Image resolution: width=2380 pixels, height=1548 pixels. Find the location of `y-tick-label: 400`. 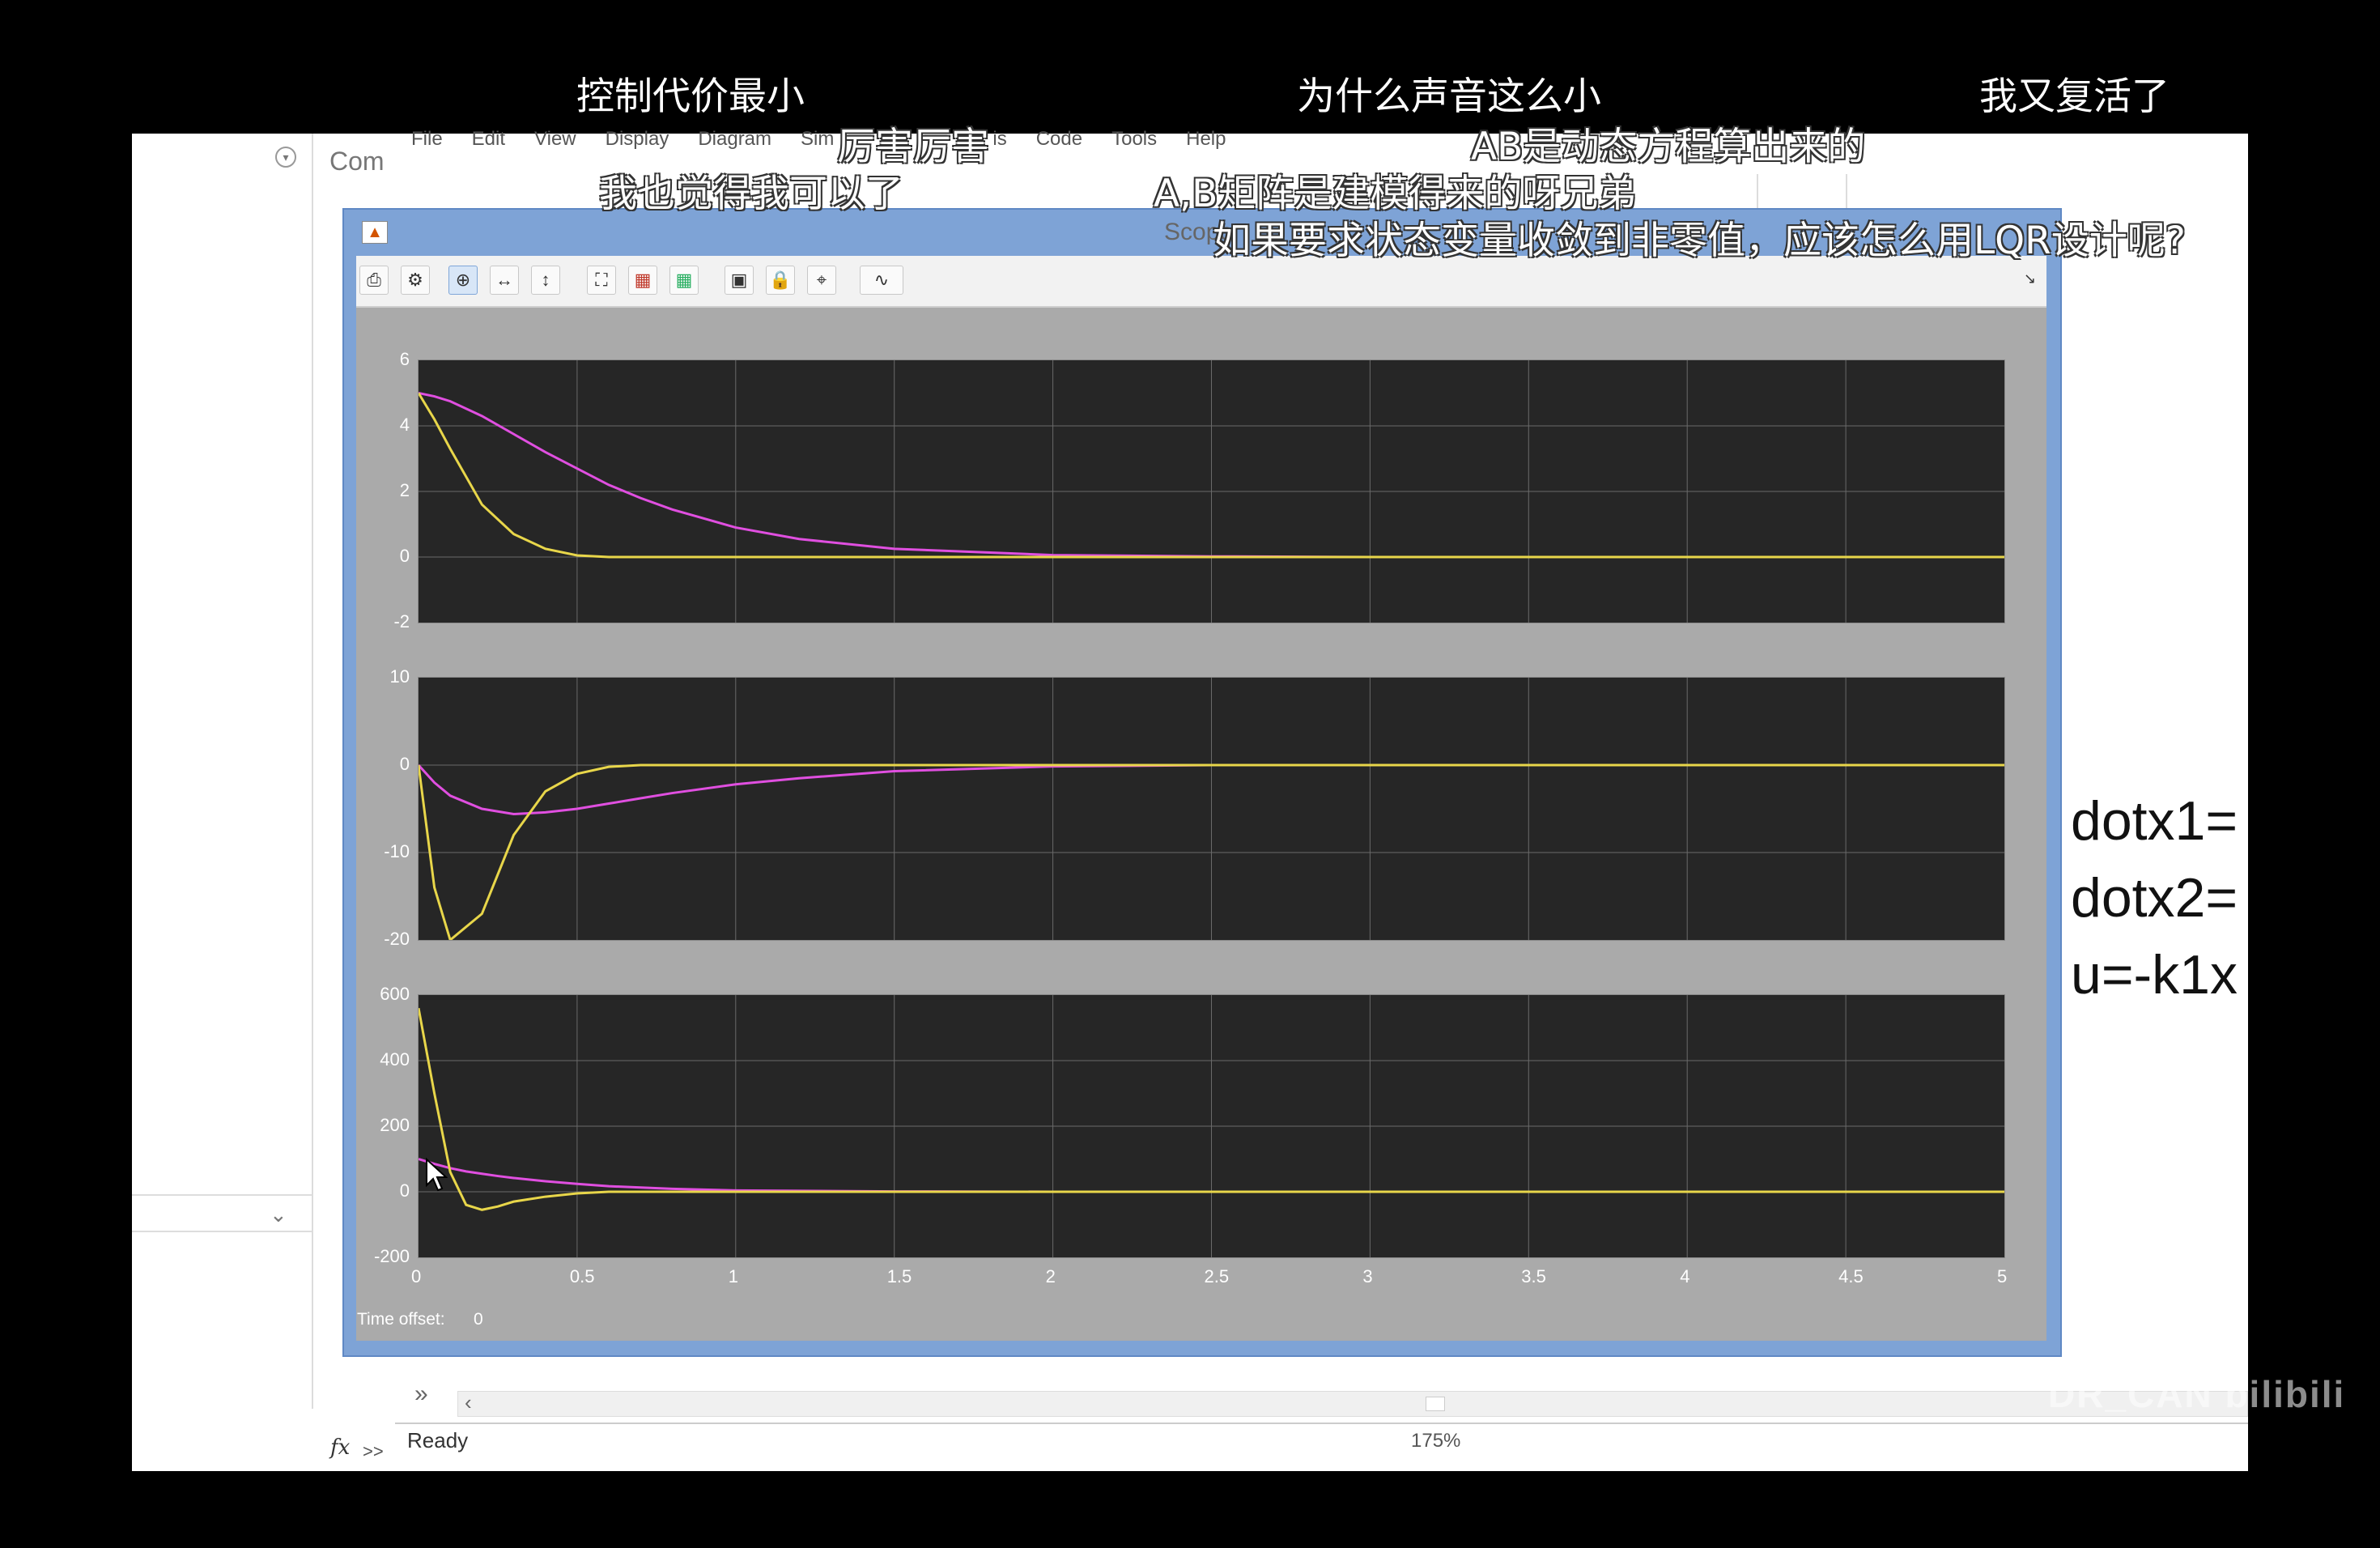

y-tick-label: 400 is located at coordinates (395, 1059).